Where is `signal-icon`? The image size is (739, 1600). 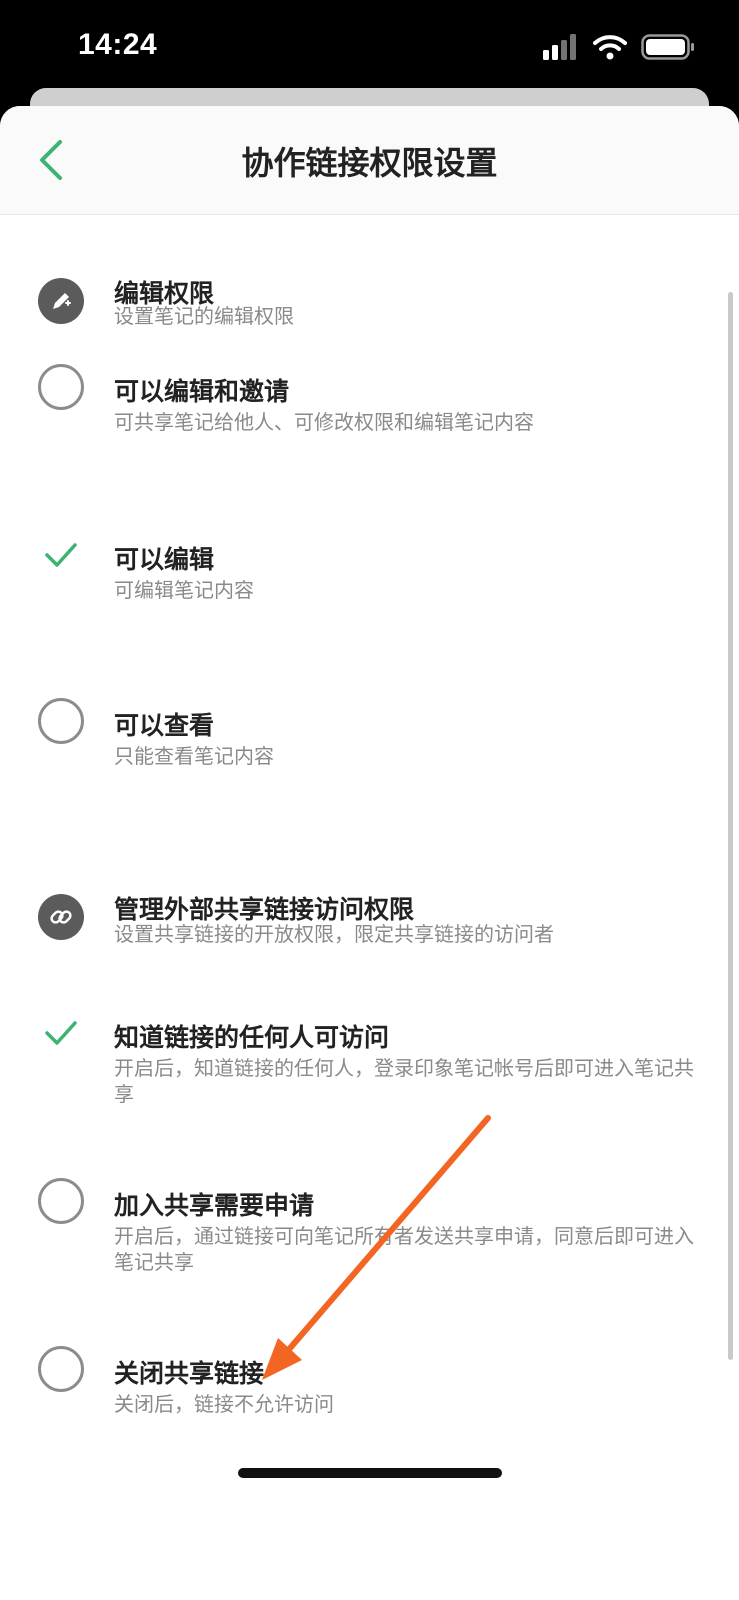 signal-icon is located at coordinates (559, 47).